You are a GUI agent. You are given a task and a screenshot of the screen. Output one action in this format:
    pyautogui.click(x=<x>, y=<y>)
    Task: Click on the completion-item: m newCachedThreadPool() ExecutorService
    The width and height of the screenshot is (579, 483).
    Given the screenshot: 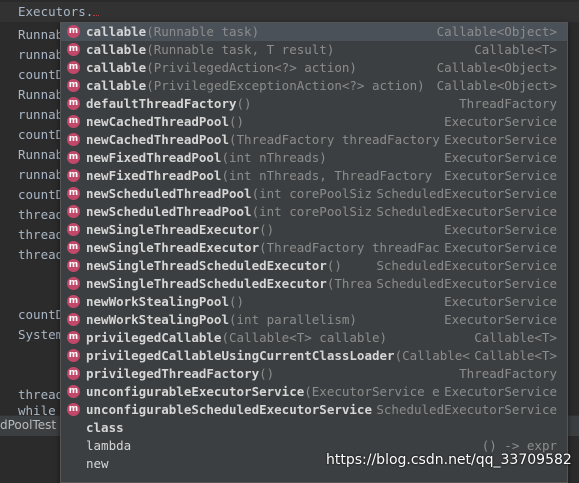 What is the action you would take?
    pyautogui.click(x=314, y=122)
    